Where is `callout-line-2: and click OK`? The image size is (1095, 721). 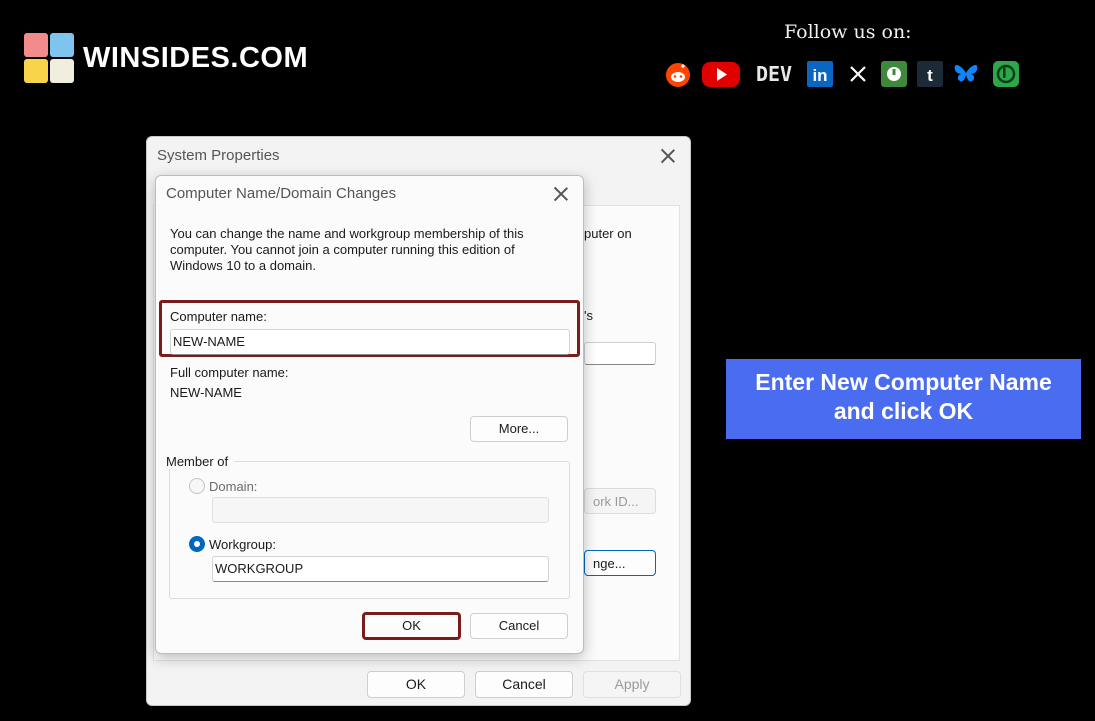 callout-line-2: and click OK is located at coordinates (903, 411).